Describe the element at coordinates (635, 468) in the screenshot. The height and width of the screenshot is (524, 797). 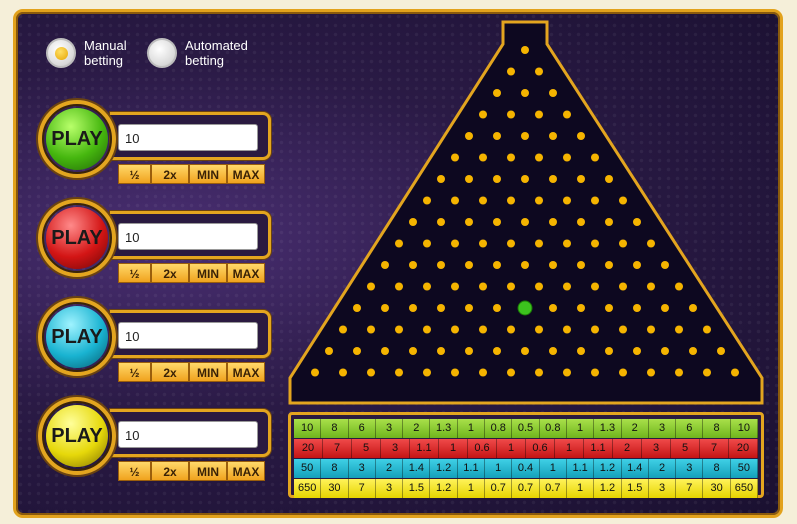
I see `multiplier-cell: 1.4` at that location.